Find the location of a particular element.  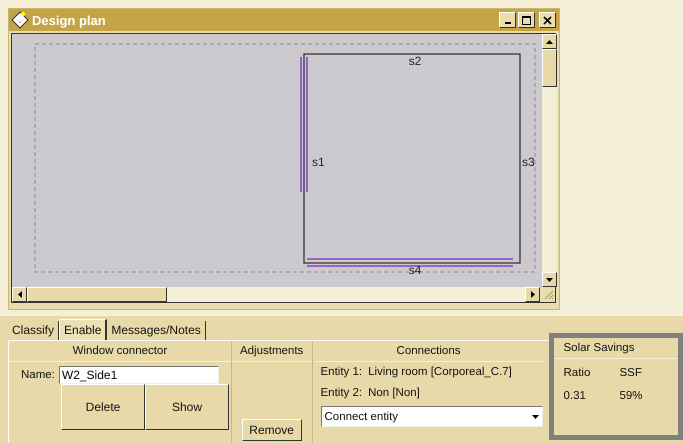

value-text: 0.31 is located at coordinates (575, 396).